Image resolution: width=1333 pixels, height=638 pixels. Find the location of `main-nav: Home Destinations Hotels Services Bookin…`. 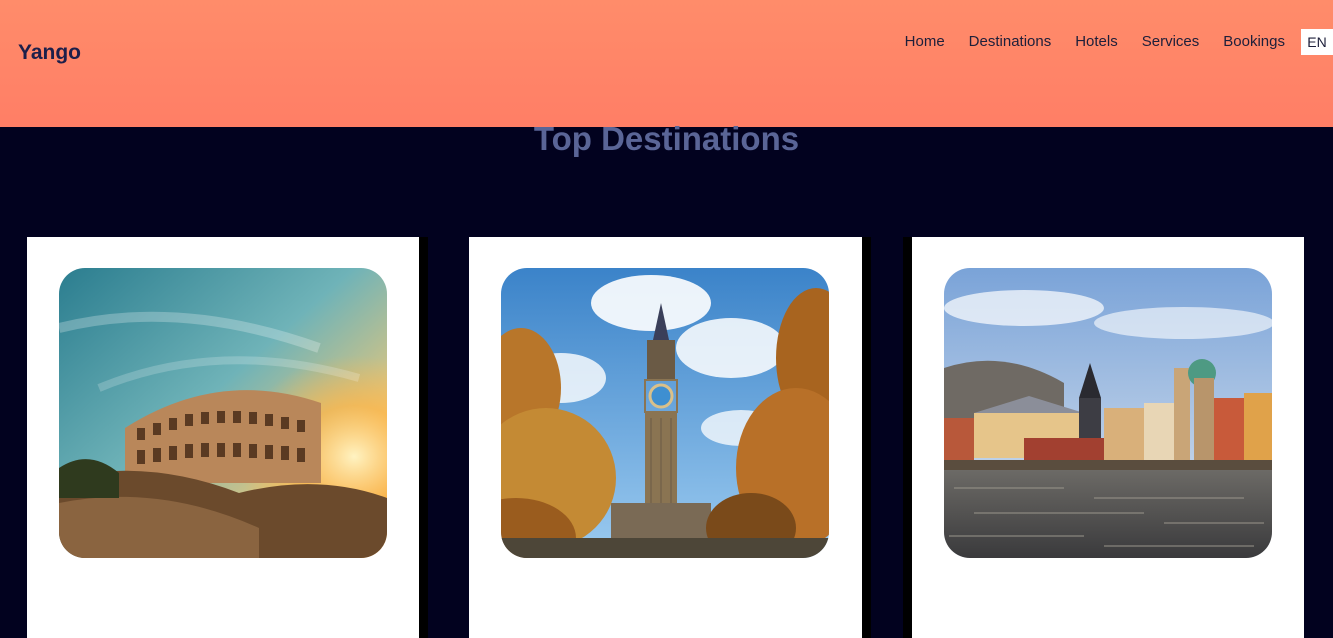

main-nav: Home Destinations Hotels Services Bookin… is located at coordinates (1119, 42).